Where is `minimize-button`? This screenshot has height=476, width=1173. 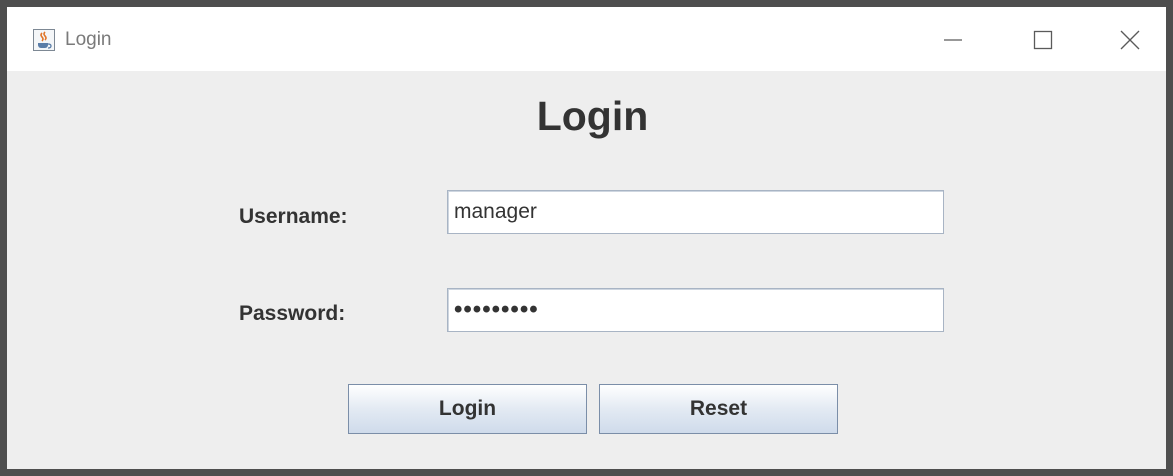
minimize-button is located at coordinates (953, 40).